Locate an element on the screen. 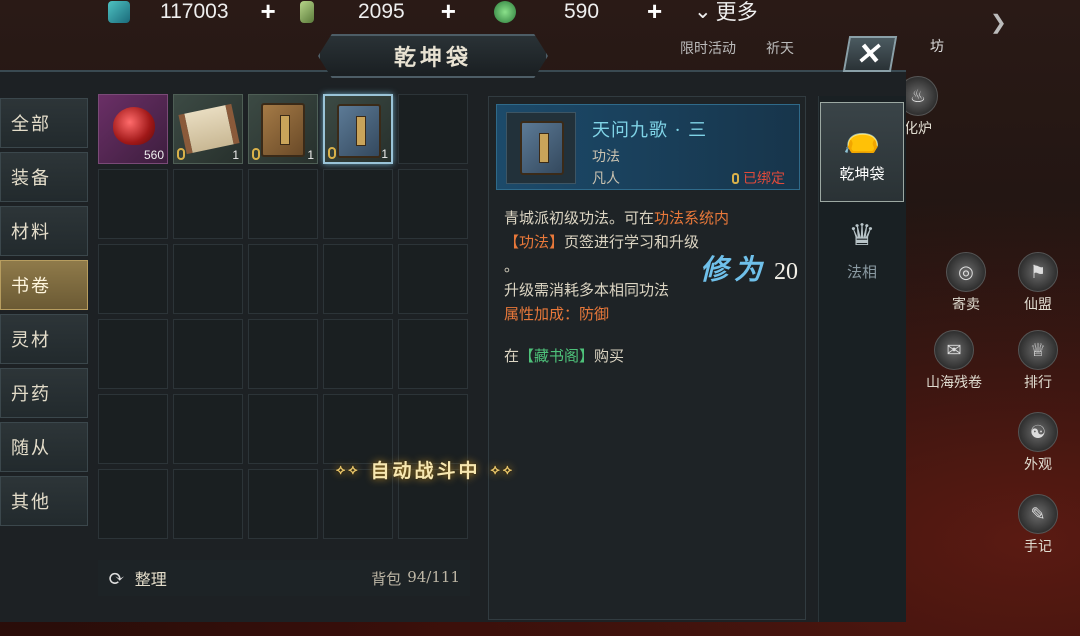 This screenshot has height=636, width=1080. bag-capacity: 背包 94/111 is located at coordinates (415, 578).